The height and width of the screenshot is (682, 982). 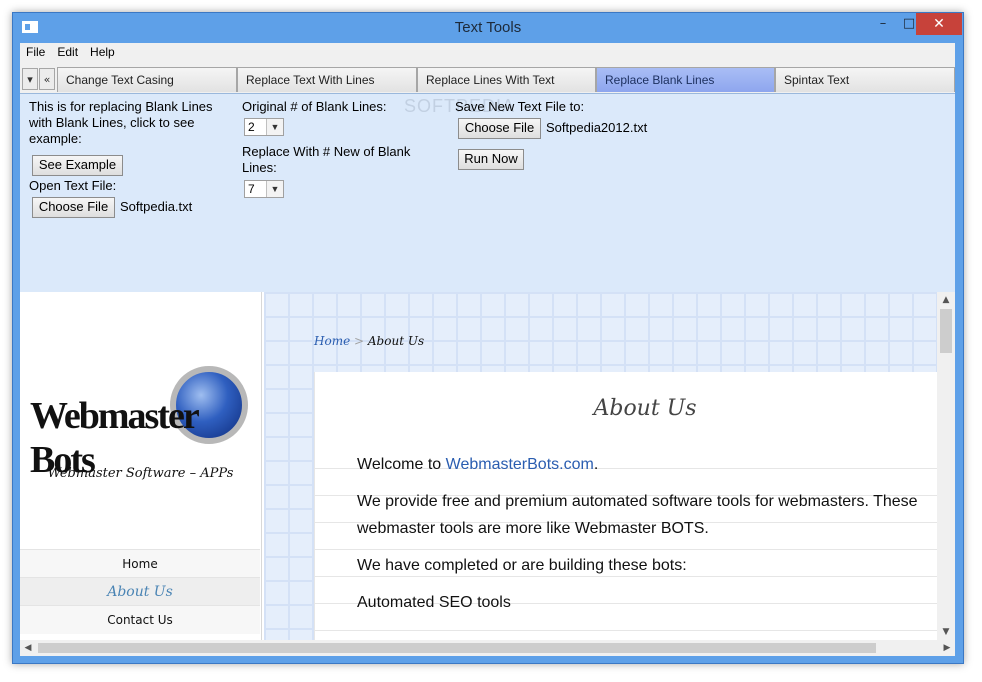 I want to click on tab-change-text-casing: Change Text Casing, so click(x=147, y=79).